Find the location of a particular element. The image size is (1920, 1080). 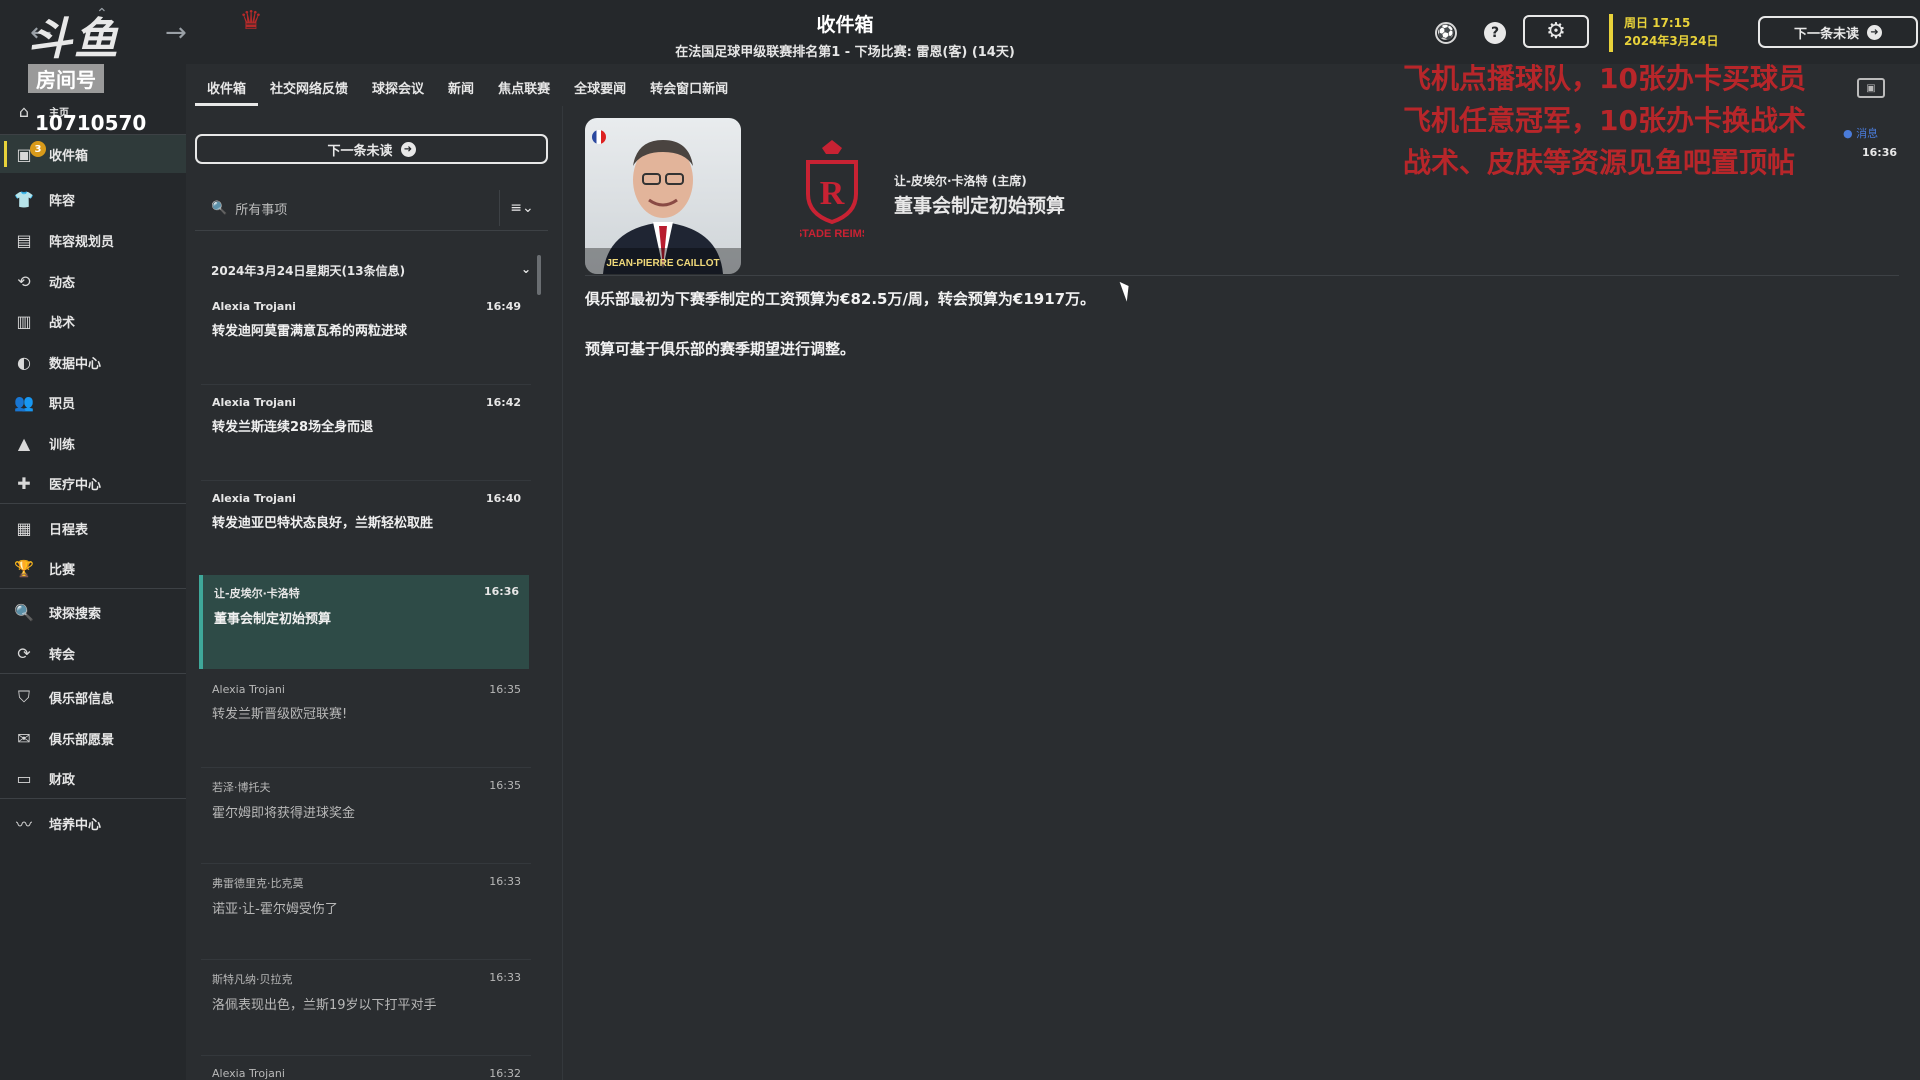

list-item: Alexia Trojani 16:35 转发兰斯晋级欧冠联赛! is located at coordinates (366, 720).